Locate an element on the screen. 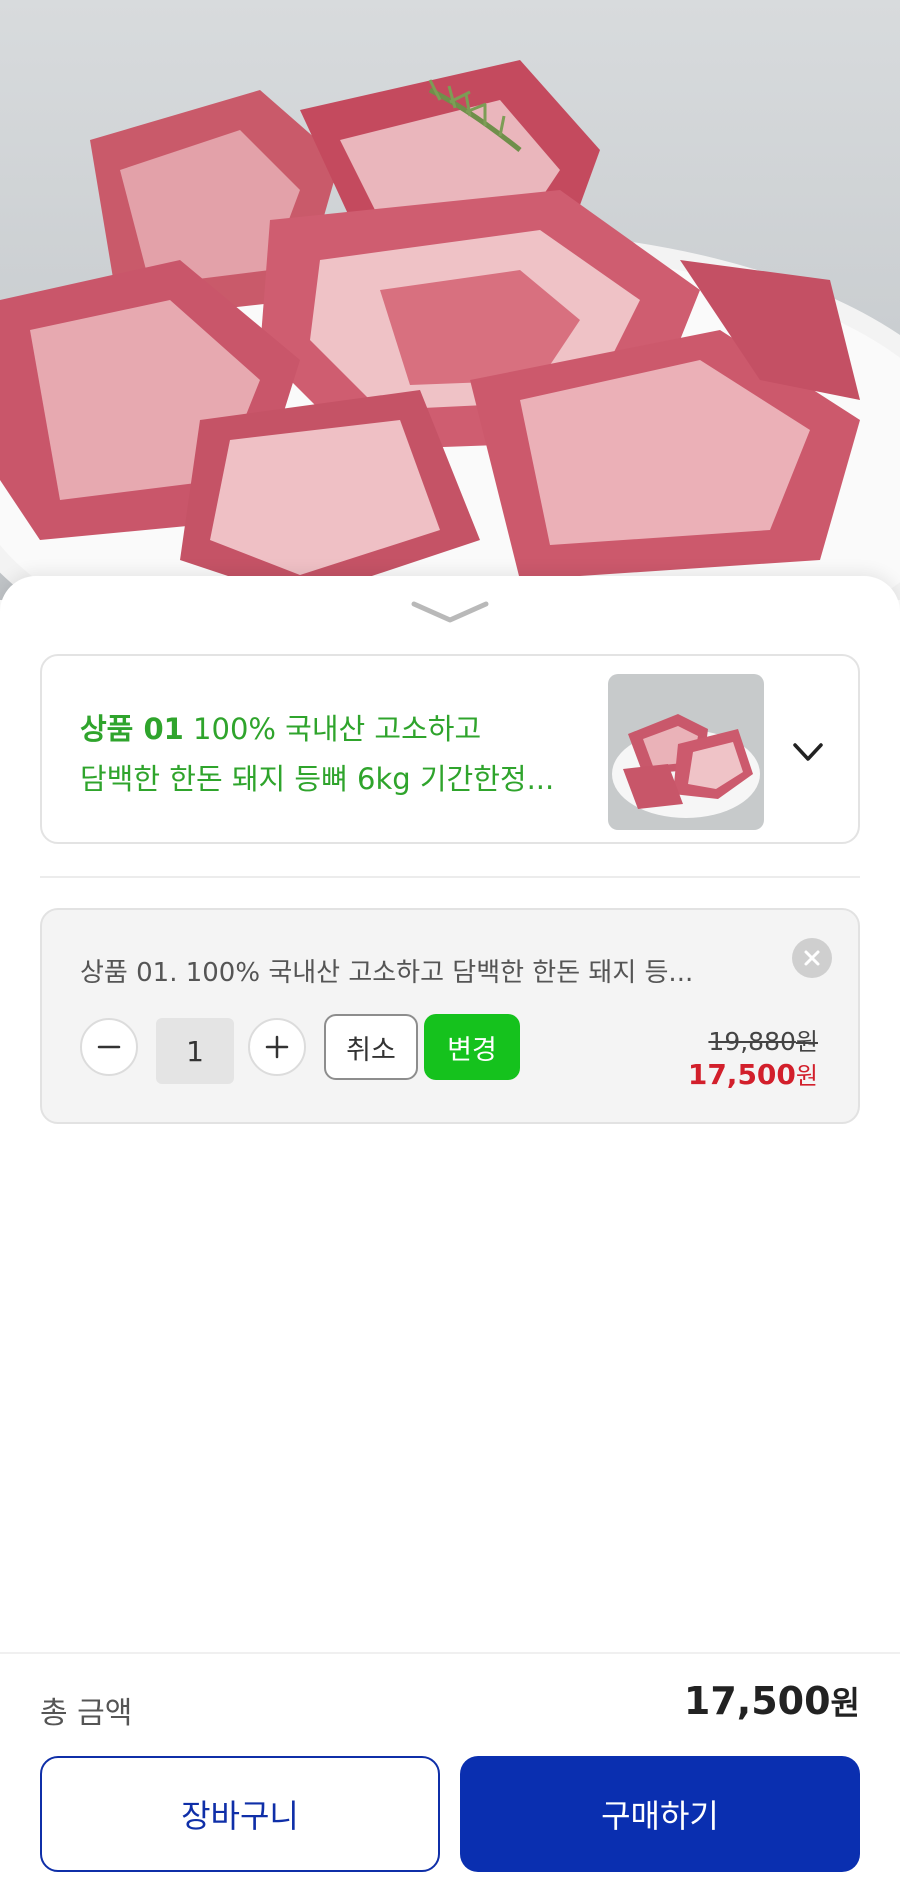 This screenshot has height=1892, width=900. buy-now-button: 구매하기 is located at coordinates (660, 1814).